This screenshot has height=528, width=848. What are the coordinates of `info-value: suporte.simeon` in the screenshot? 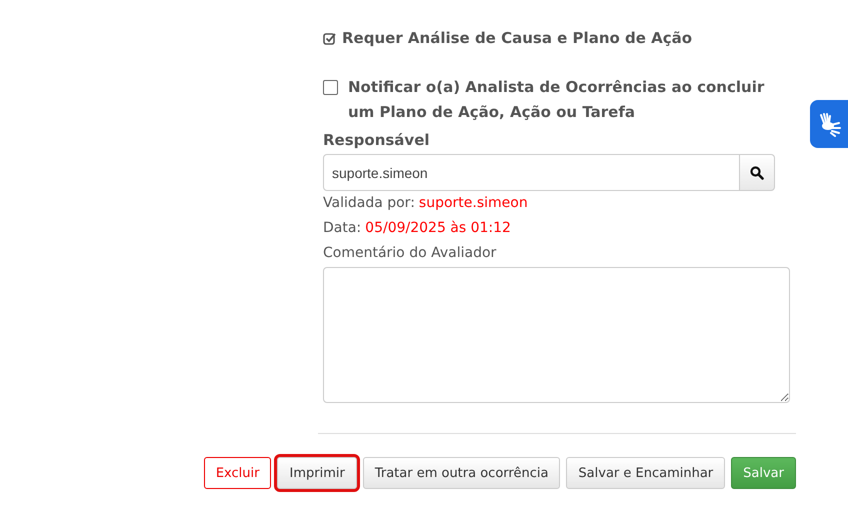 It's located at (473, 203).